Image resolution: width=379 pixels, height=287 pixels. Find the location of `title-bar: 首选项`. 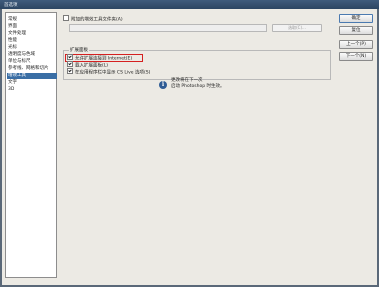

title-bar: 首选项 is located at coordinates (189, 4).